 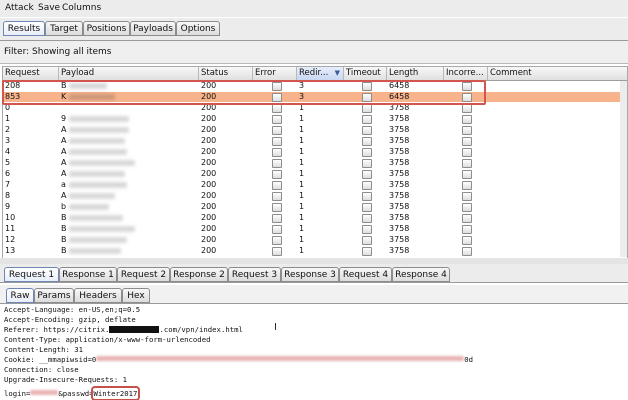 I want to click on tab-headers: Headers, so click(x=98, y=295).